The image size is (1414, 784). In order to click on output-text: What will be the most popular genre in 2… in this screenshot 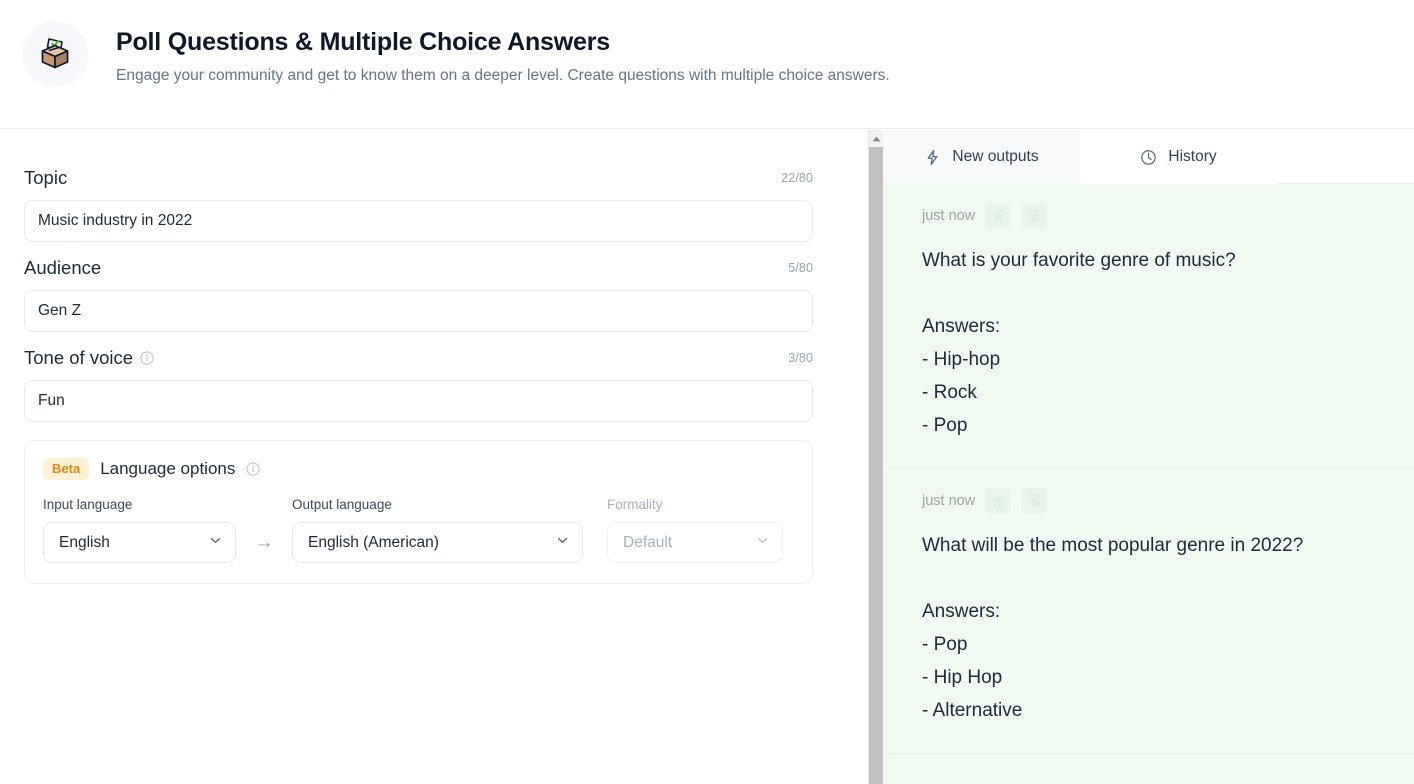, I will do `click(1113, 628)`.